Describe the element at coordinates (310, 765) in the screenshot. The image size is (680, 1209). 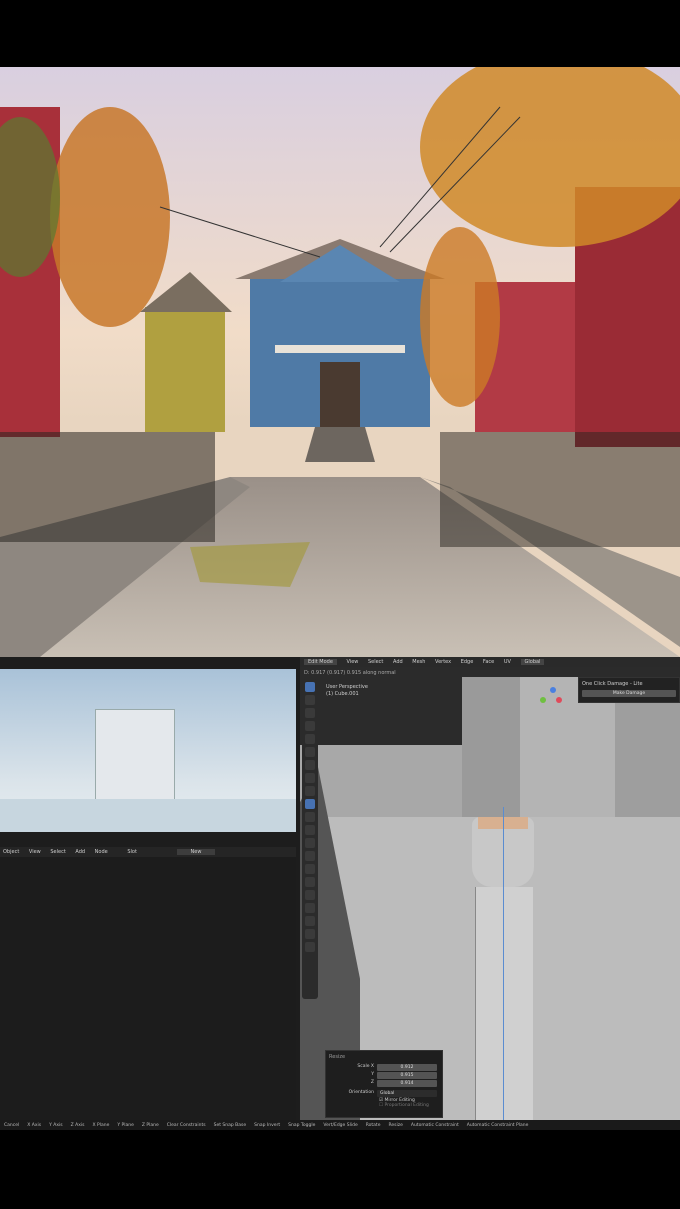
I see `annotate-tool-icon` at that location.